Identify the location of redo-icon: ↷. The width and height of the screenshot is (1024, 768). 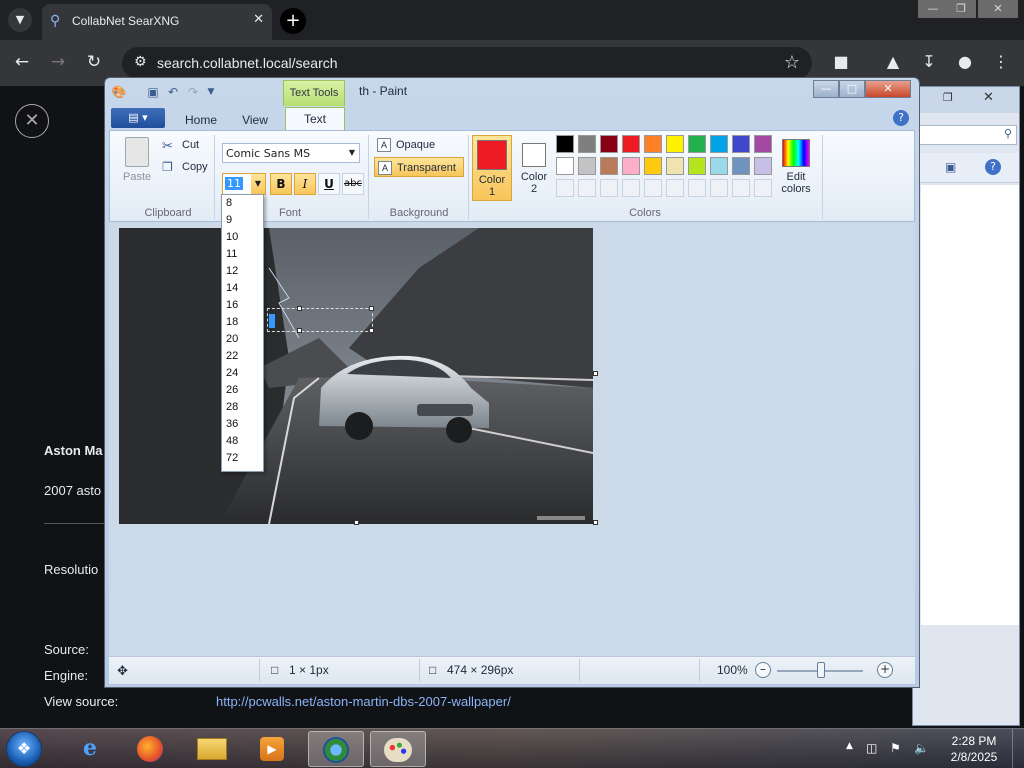
(193, 92).